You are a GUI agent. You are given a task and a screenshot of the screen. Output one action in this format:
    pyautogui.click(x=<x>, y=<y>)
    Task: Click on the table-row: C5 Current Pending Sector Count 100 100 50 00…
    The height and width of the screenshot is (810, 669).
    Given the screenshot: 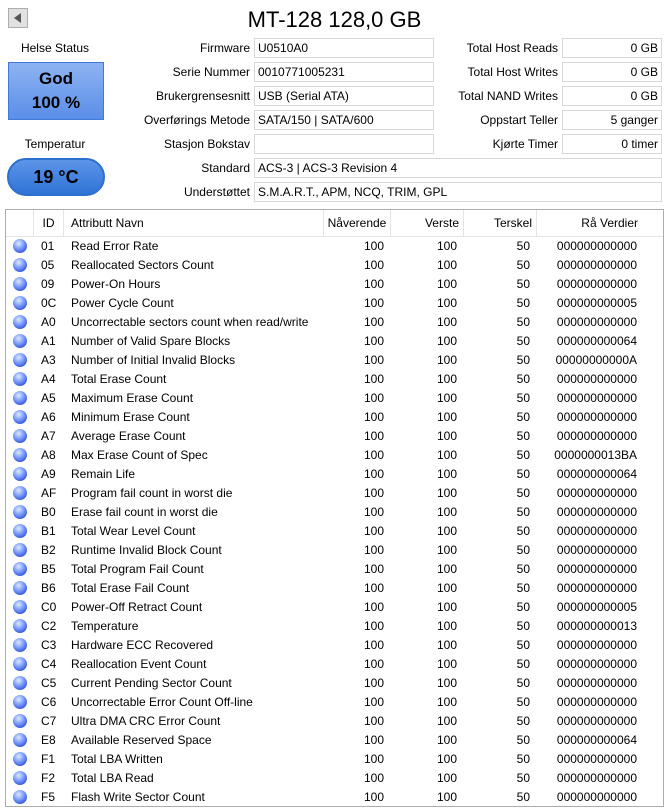 What is the action you would take?
    pyautogui.click(x=334, y=683)
    